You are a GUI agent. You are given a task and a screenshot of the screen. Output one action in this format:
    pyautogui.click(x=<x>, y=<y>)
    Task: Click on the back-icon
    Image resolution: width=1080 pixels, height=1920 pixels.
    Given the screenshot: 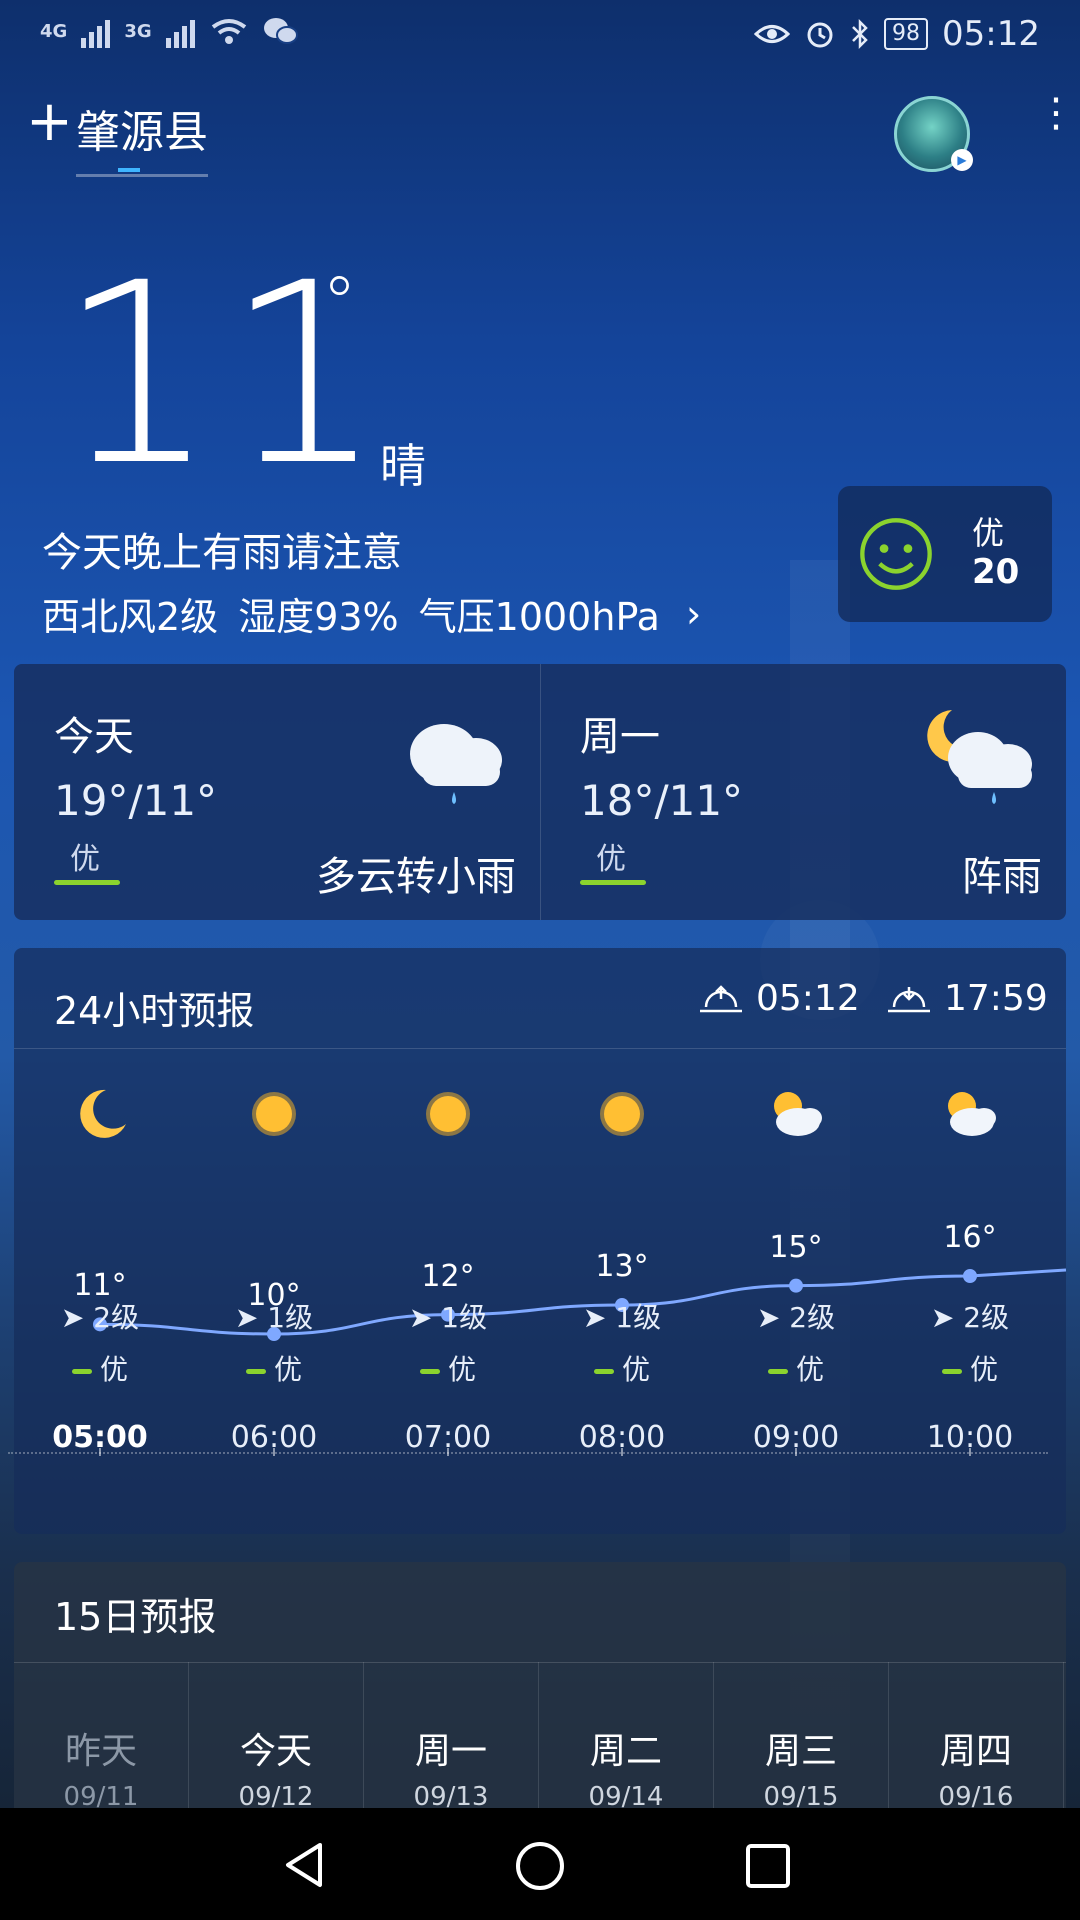 What is the action you would take?
    pyautogui.click(x=305, y=1865)
    